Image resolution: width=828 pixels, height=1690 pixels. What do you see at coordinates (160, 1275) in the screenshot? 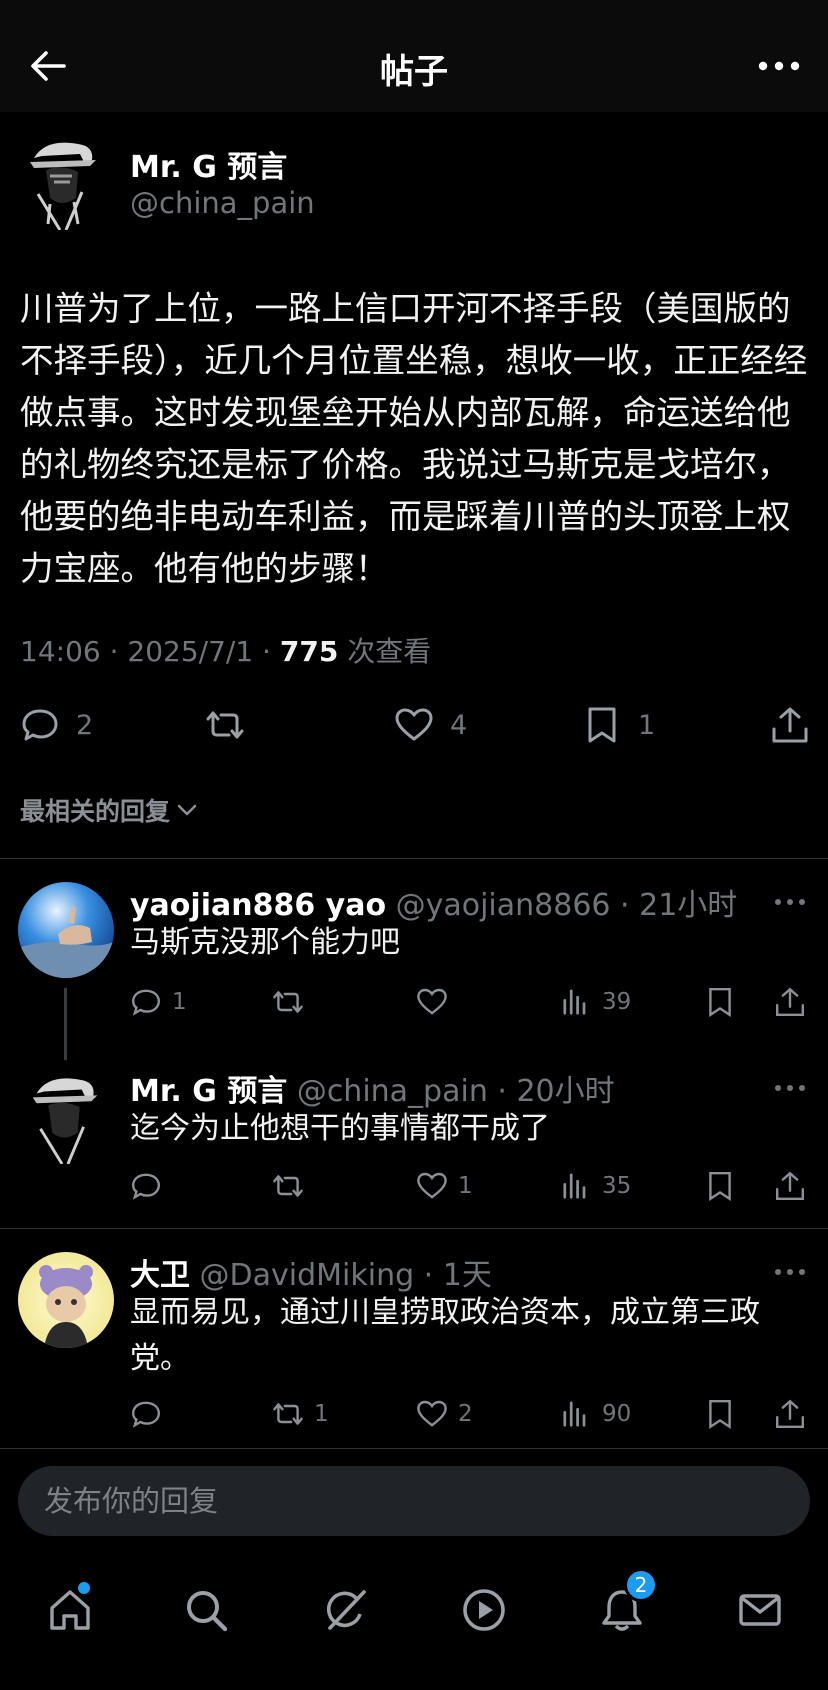
I see `reply-author-name: 大卫` at bounding box center [160, 1275].